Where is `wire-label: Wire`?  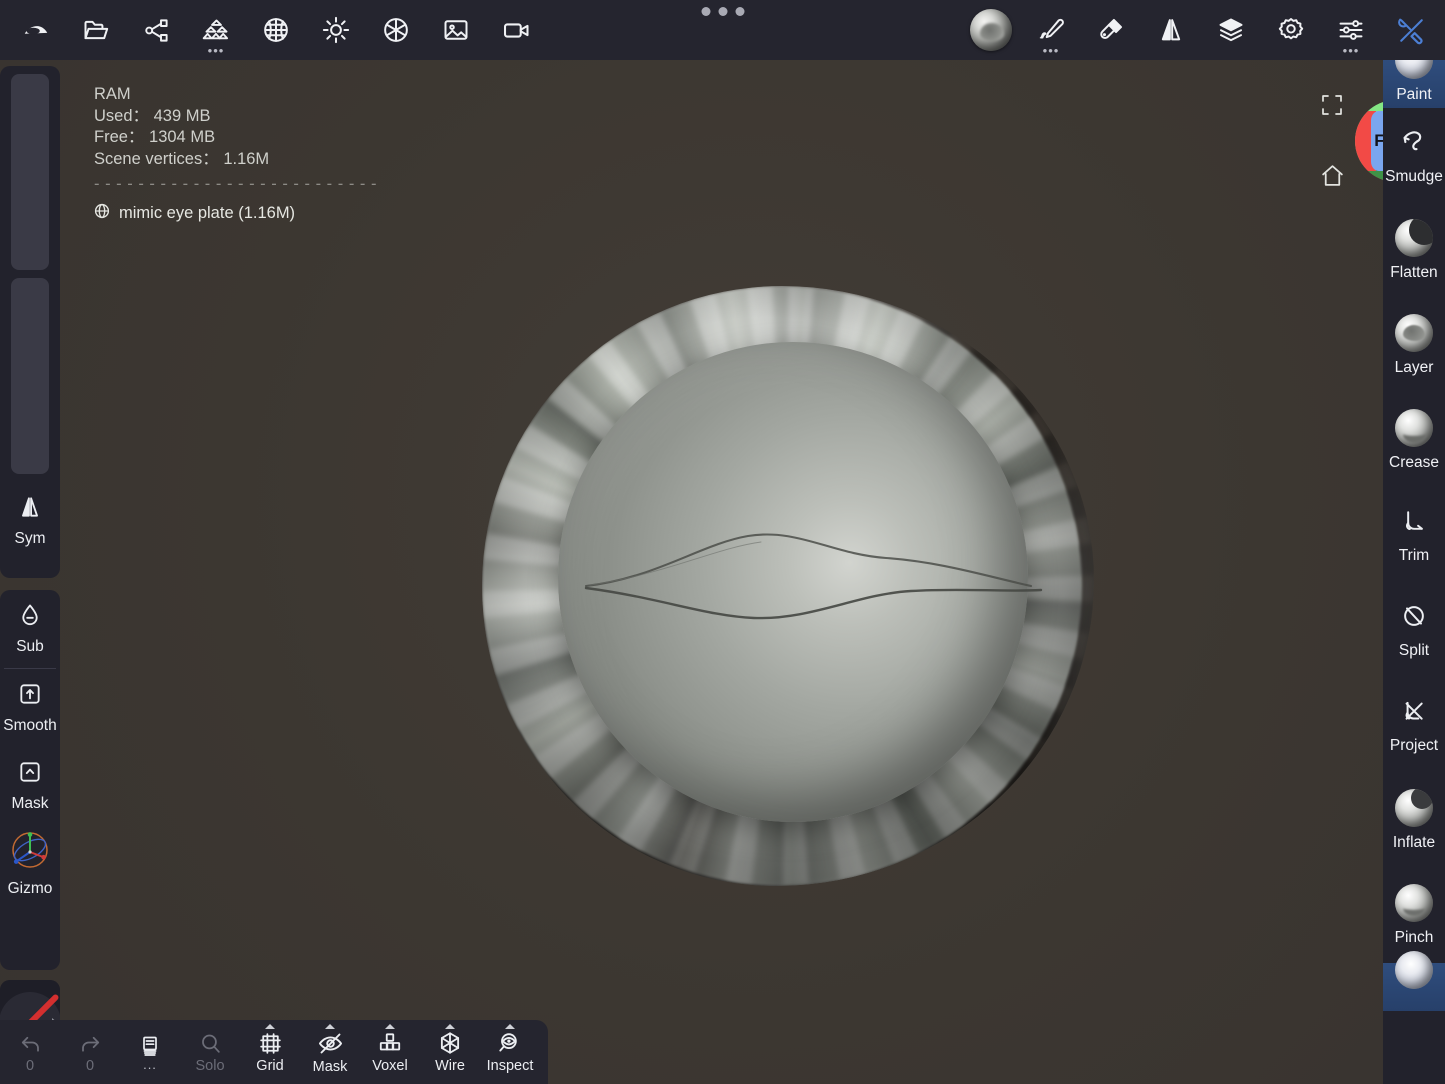 wire-label: Wire is located at coordinates (450, 1066).